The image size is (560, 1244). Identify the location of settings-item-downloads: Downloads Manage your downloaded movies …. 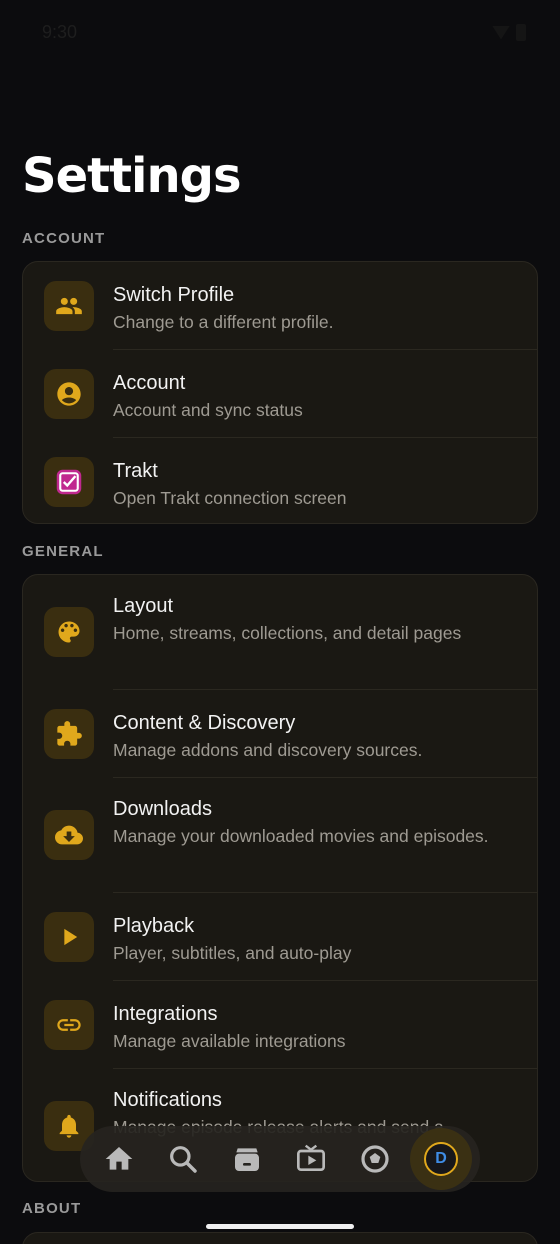
(280, 835).